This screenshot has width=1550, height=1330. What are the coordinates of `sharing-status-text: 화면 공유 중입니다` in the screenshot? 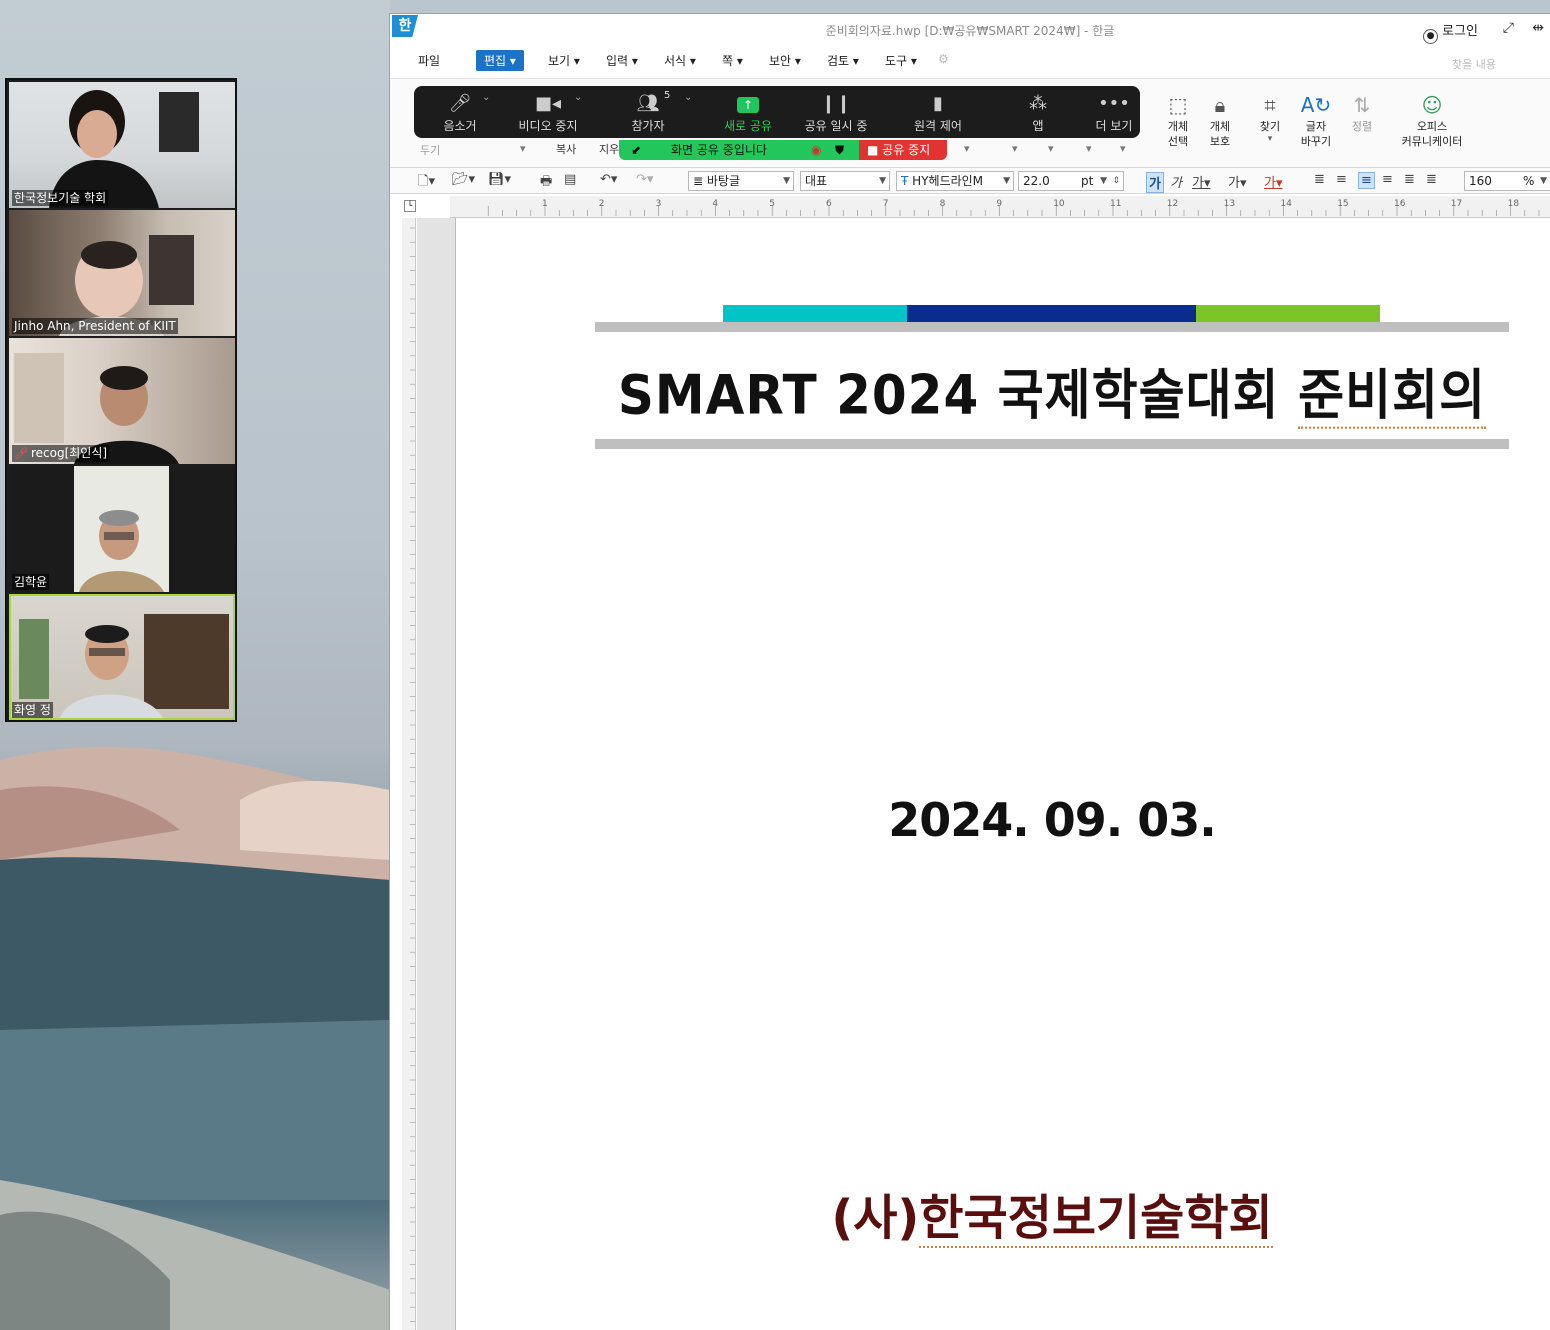 It's located at (719, 150).